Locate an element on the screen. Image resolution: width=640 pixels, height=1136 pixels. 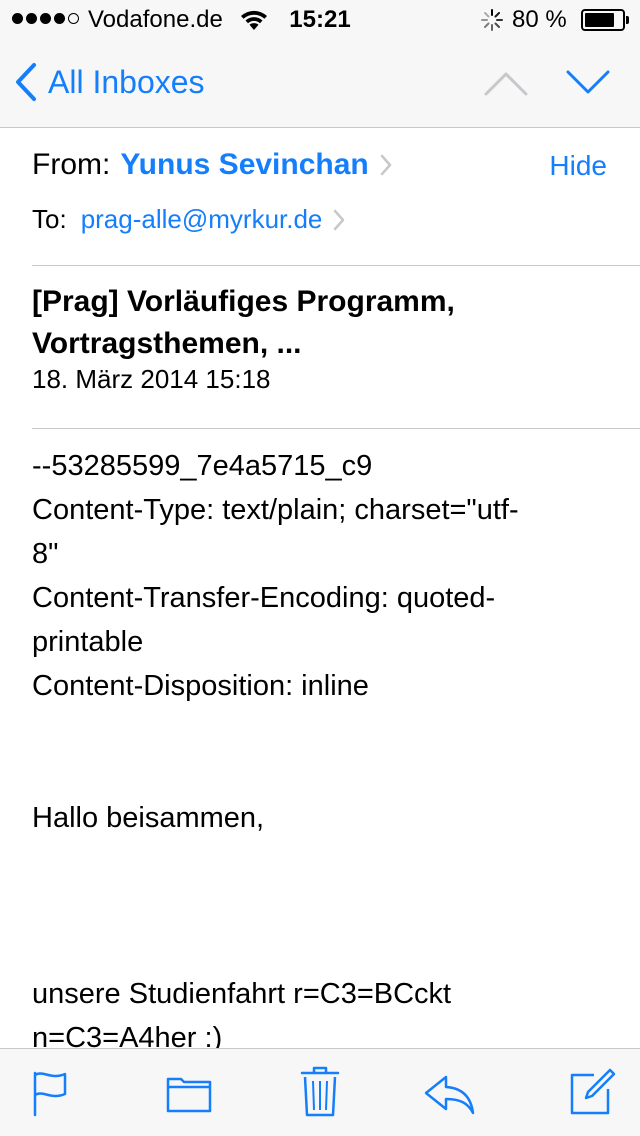
battery-percent: 80 % is located at coordinates (539, 19).